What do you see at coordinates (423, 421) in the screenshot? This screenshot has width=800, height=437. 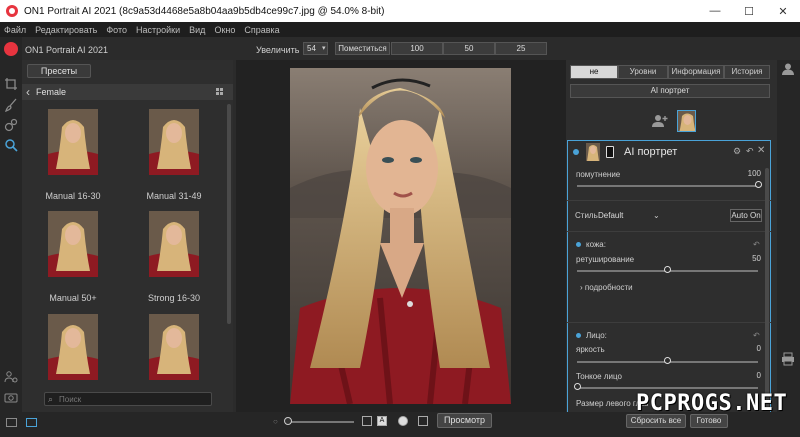 I see `view-mask-icon` at bounding box center [423, 421].